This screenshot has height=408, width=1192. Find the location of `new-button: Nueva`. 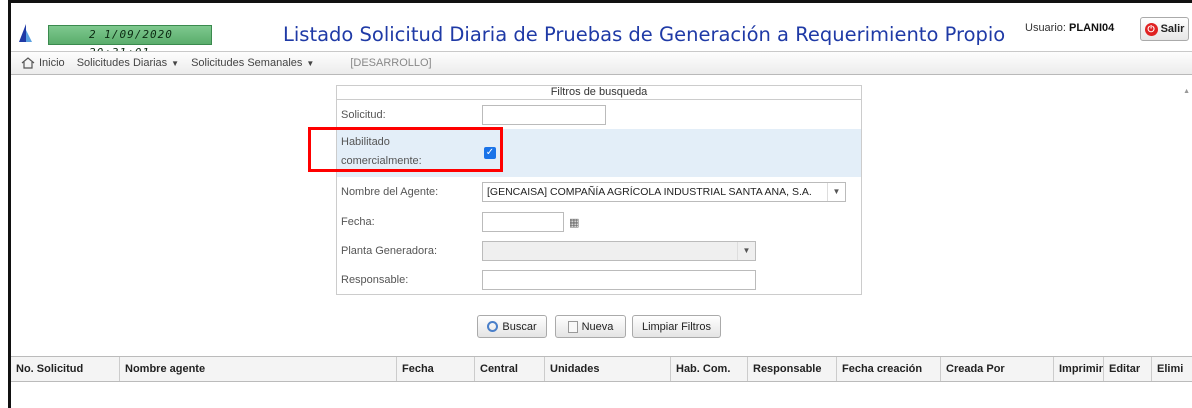

new-button: Nueva is located at coordinates (590, 326).